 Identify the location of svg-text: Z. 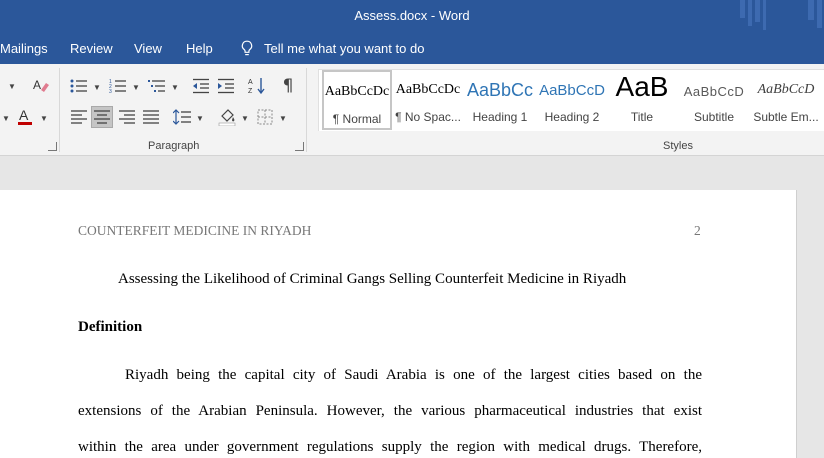
(250, 91).